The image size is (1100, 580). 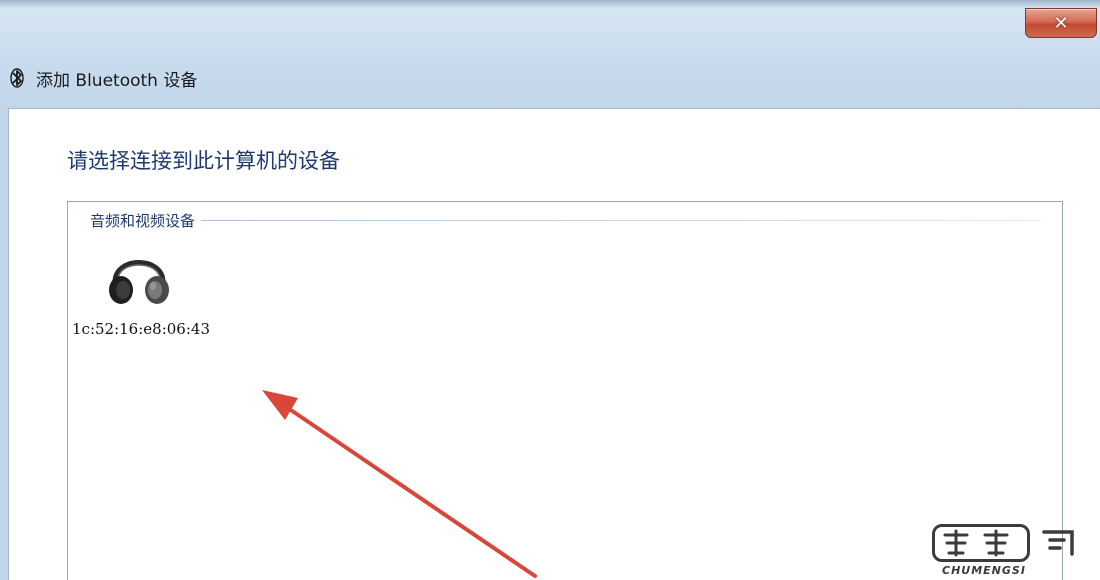 What do you see at coordinates (139, 275) in the screenshot?
I see `headphones-icon` at bounding box center [139, 275].